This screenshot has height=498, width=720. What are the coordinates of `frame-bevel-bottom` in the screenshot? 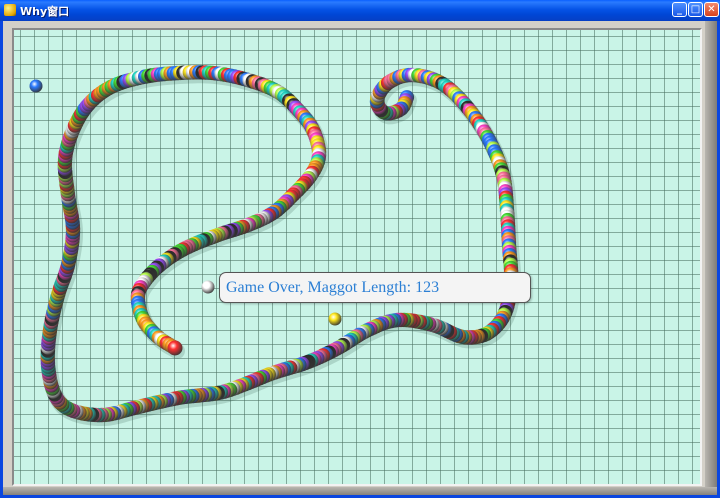 It's located at (360, 491).